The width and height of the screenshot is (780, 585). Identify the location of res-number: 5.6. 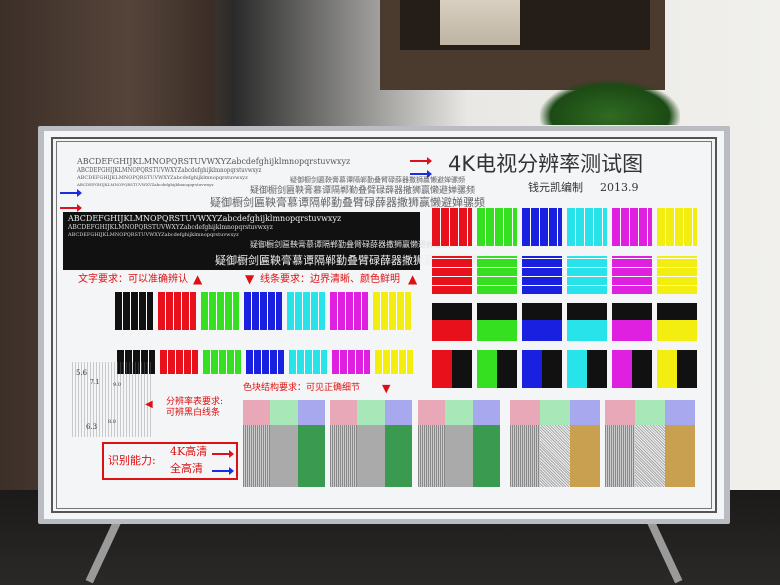
(82, 373).